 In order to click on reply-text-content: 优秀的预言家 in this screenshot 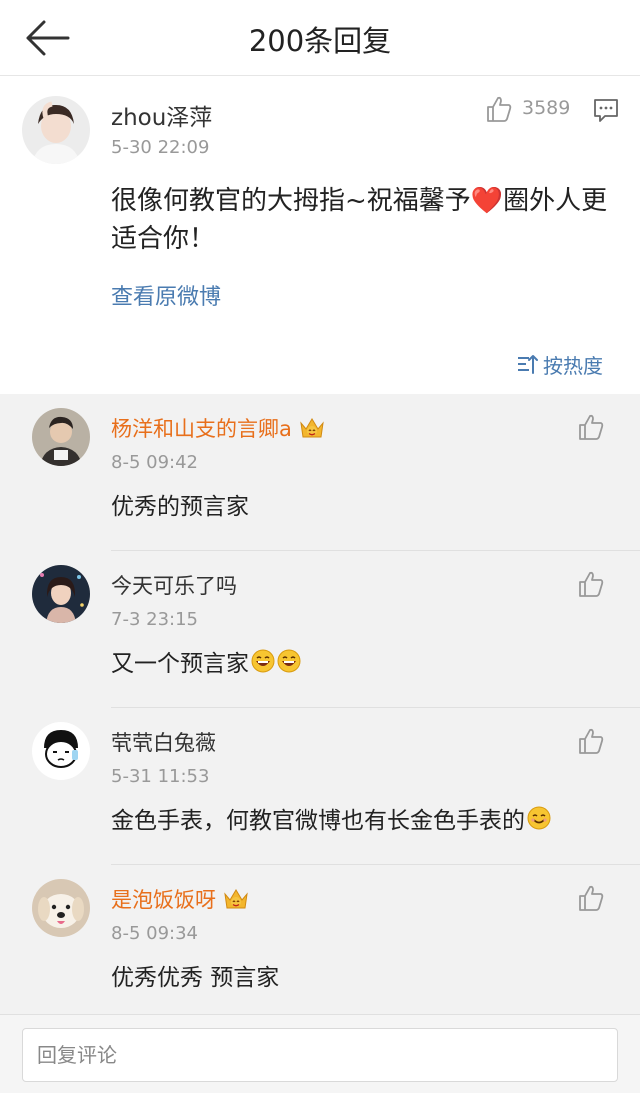, I will do `click(180, 507)`.